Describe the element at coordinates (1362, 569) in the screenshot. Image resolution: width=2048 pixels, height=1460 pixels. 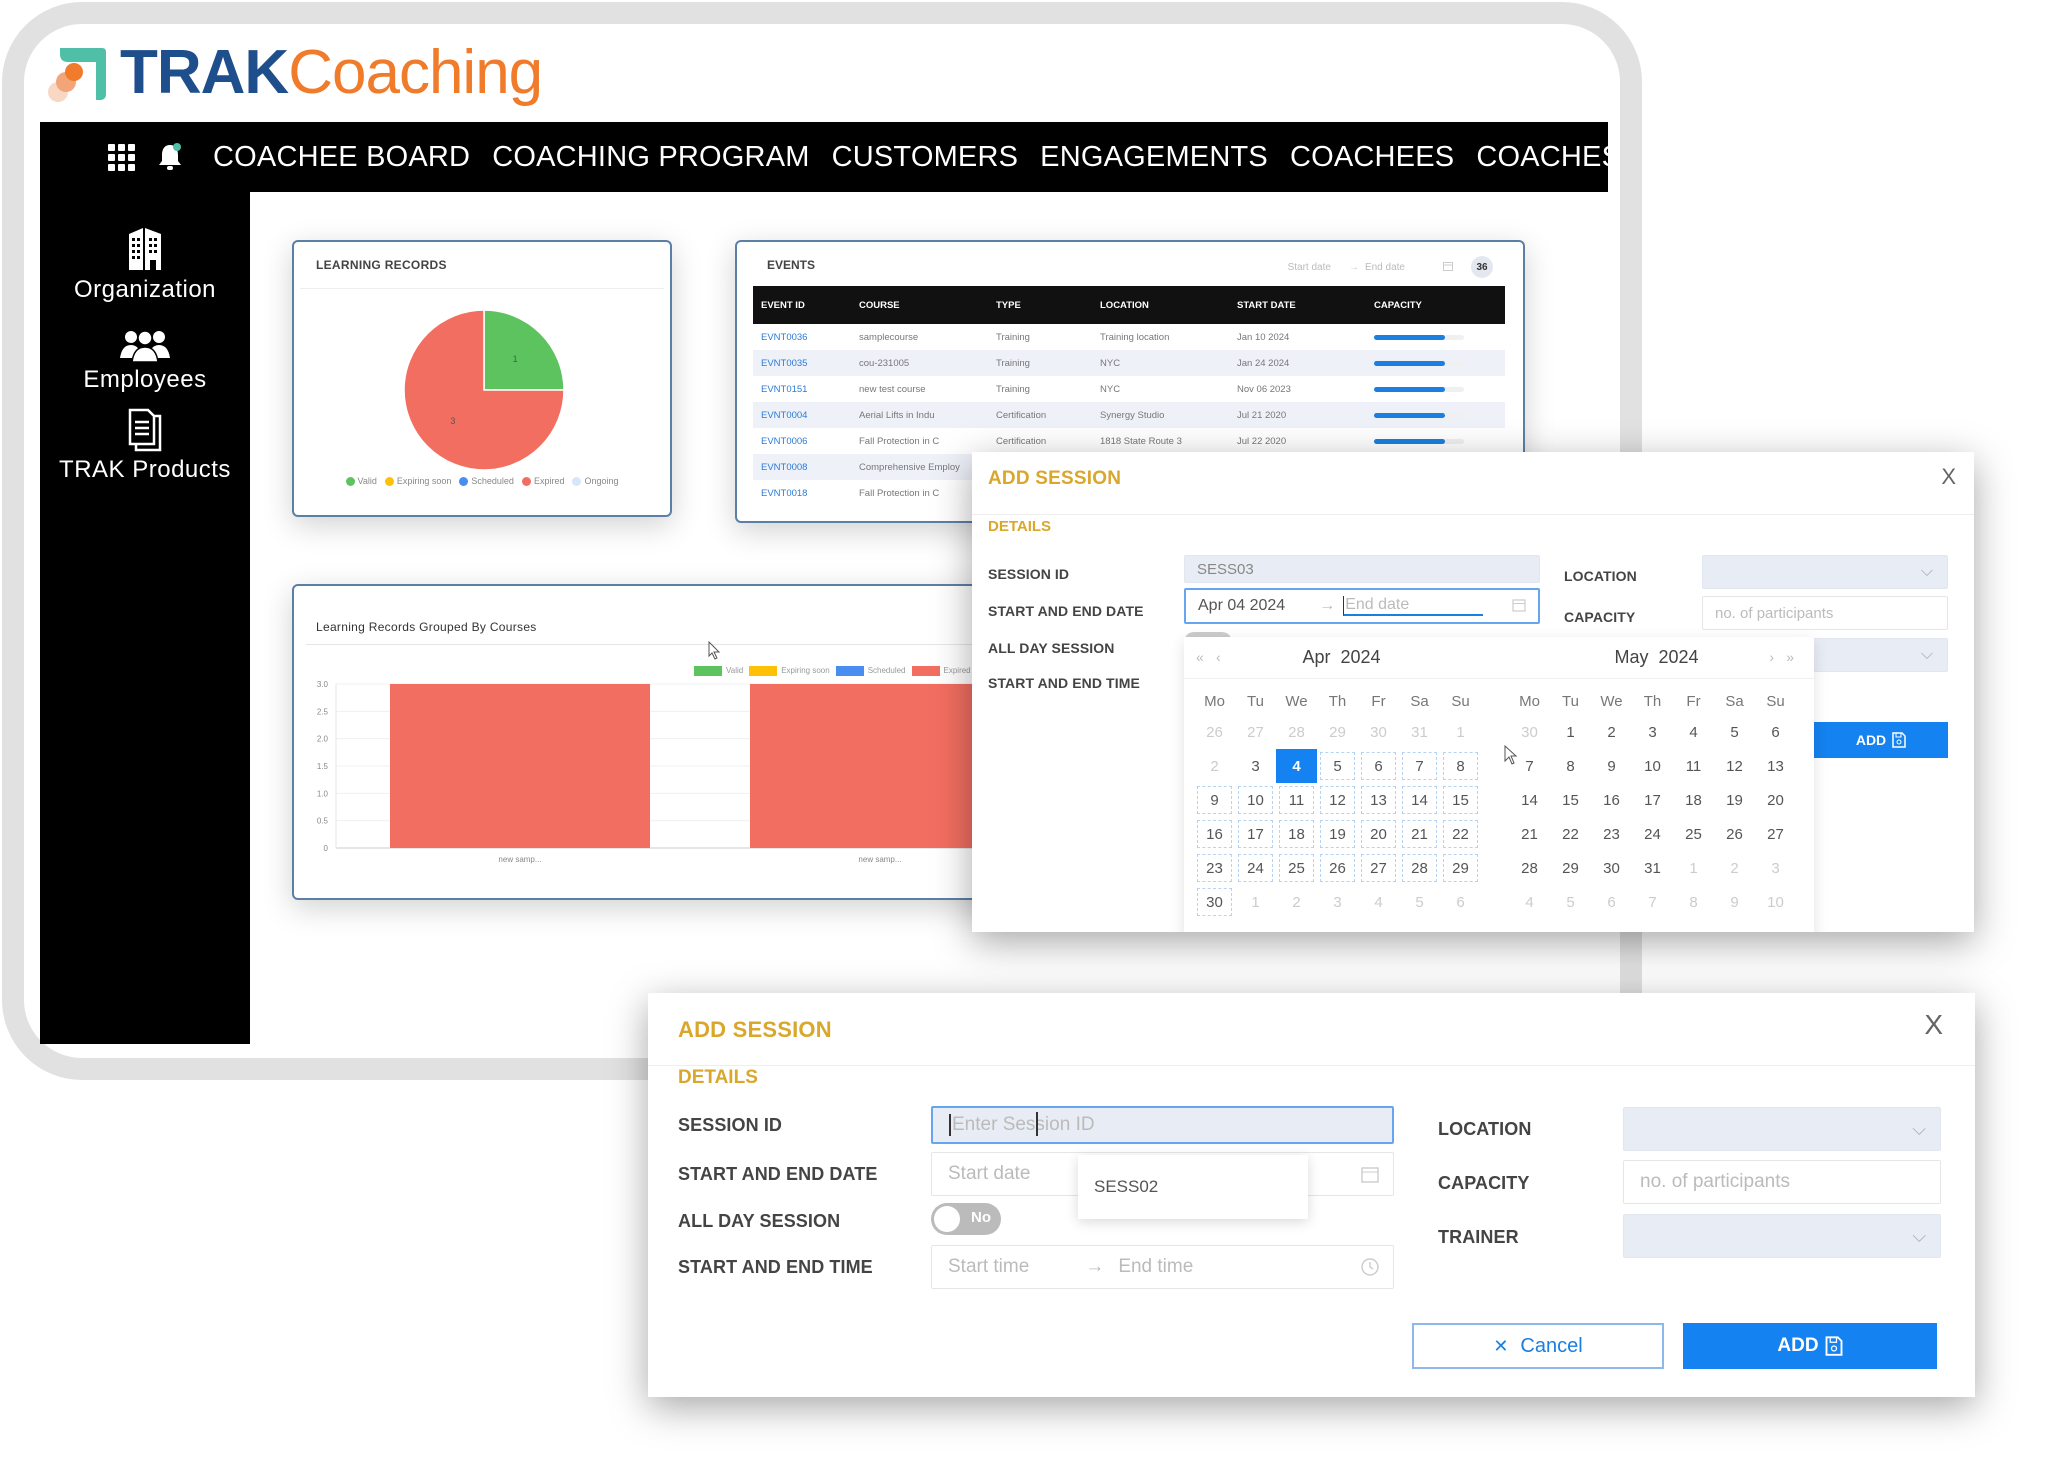
I see `session-id-input: SESS03` at that location.